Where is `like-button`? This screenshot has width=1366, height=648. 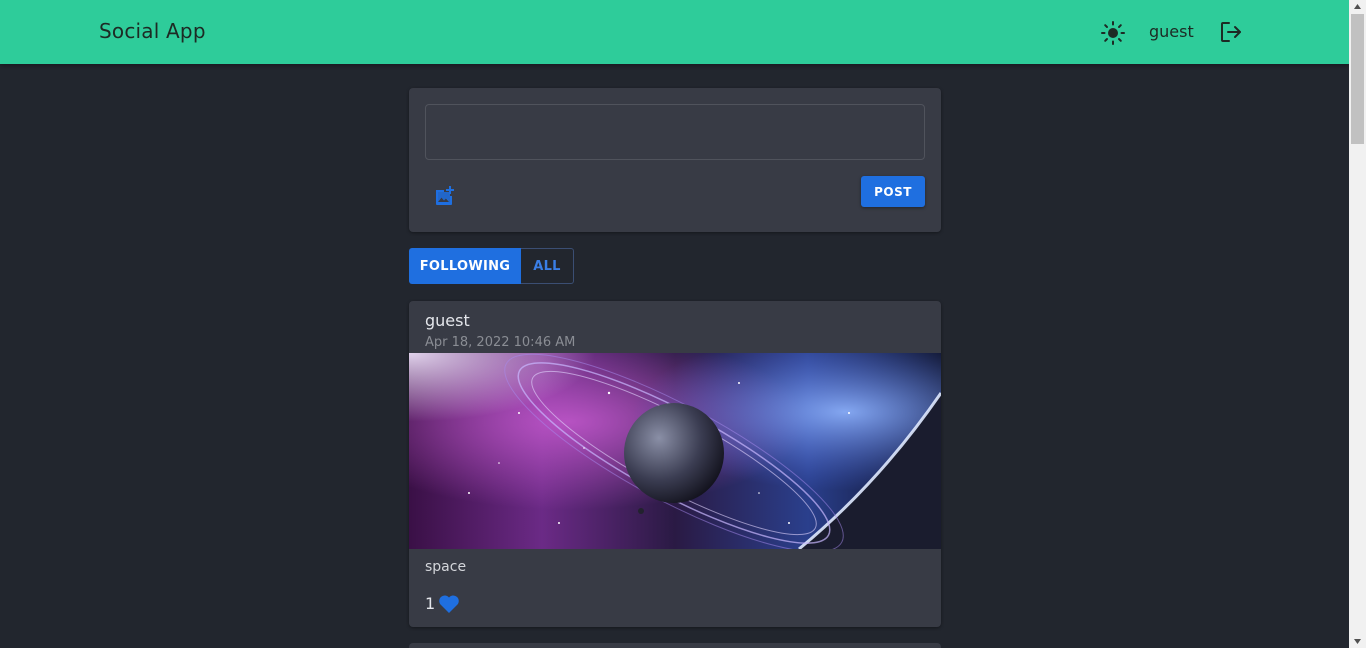
like-button is located at coordinates (449, 603).